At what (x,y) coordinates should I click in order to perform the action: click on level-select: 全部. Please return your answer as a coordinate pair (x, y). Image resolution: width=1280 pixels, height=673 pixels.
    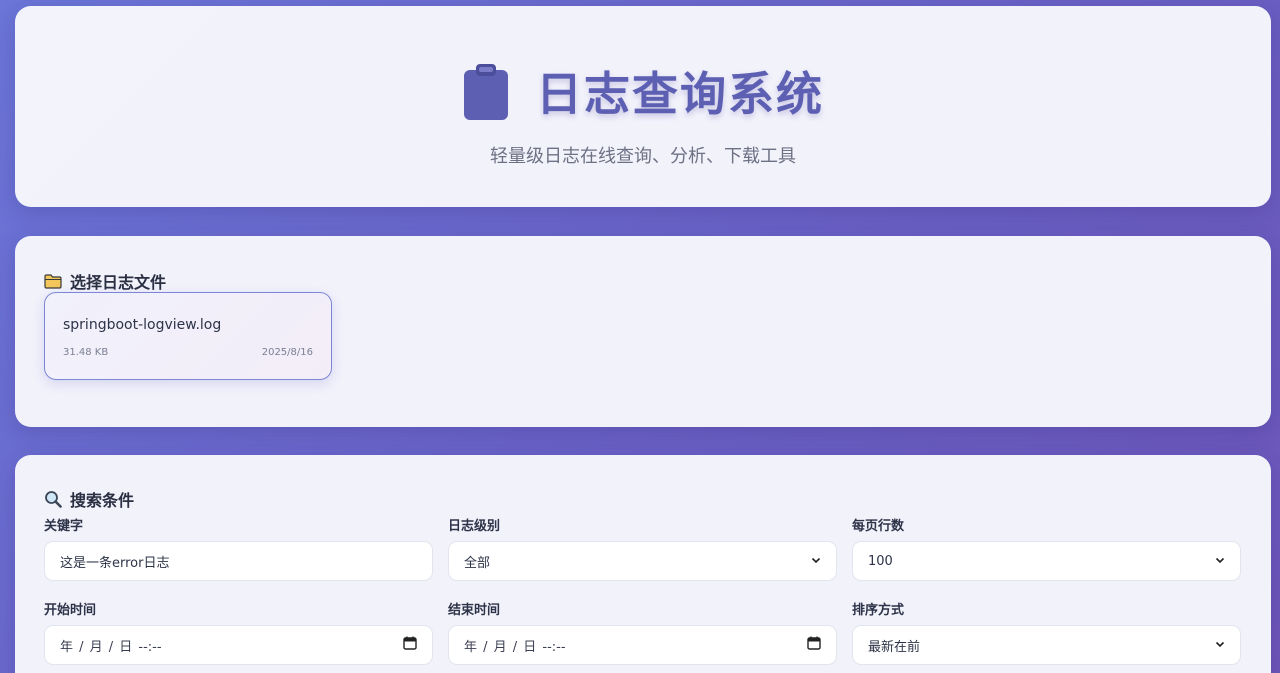
    Looking at the image, I should click on (642, 561).